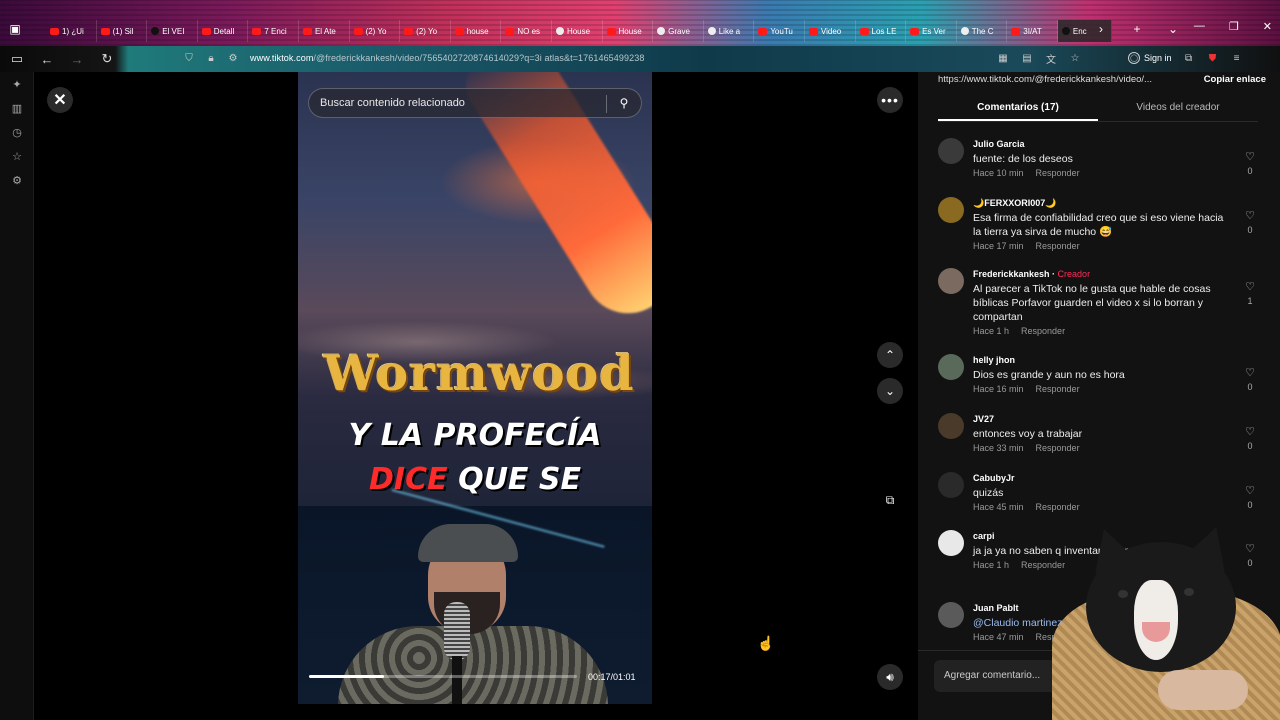  I want to click on picture-in-picture-icon: ⧉, so click(890, 500).